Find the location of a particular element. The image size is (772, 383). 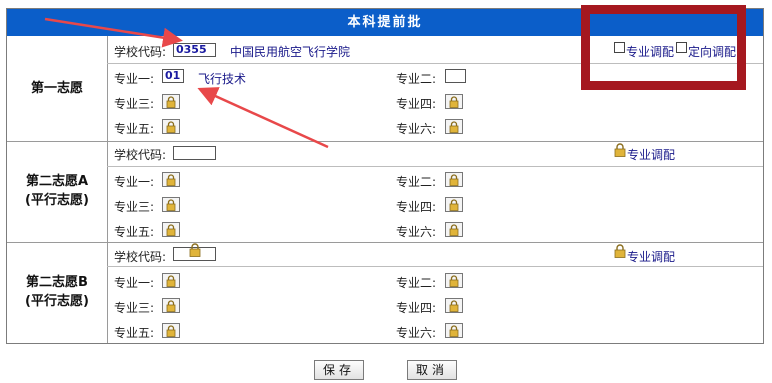

arrow-to-school-code is located at coordinates (113, 32).